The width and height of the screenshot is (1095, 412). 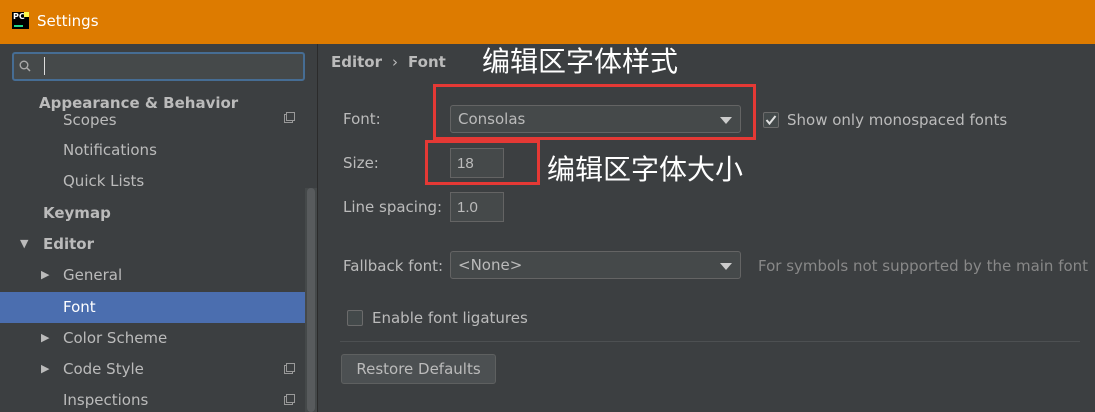 What do you see at coordinates (152, 275) in the screenshot?
I see `sidebar-item-general: ▶ General` at bounding box center [152, 275].